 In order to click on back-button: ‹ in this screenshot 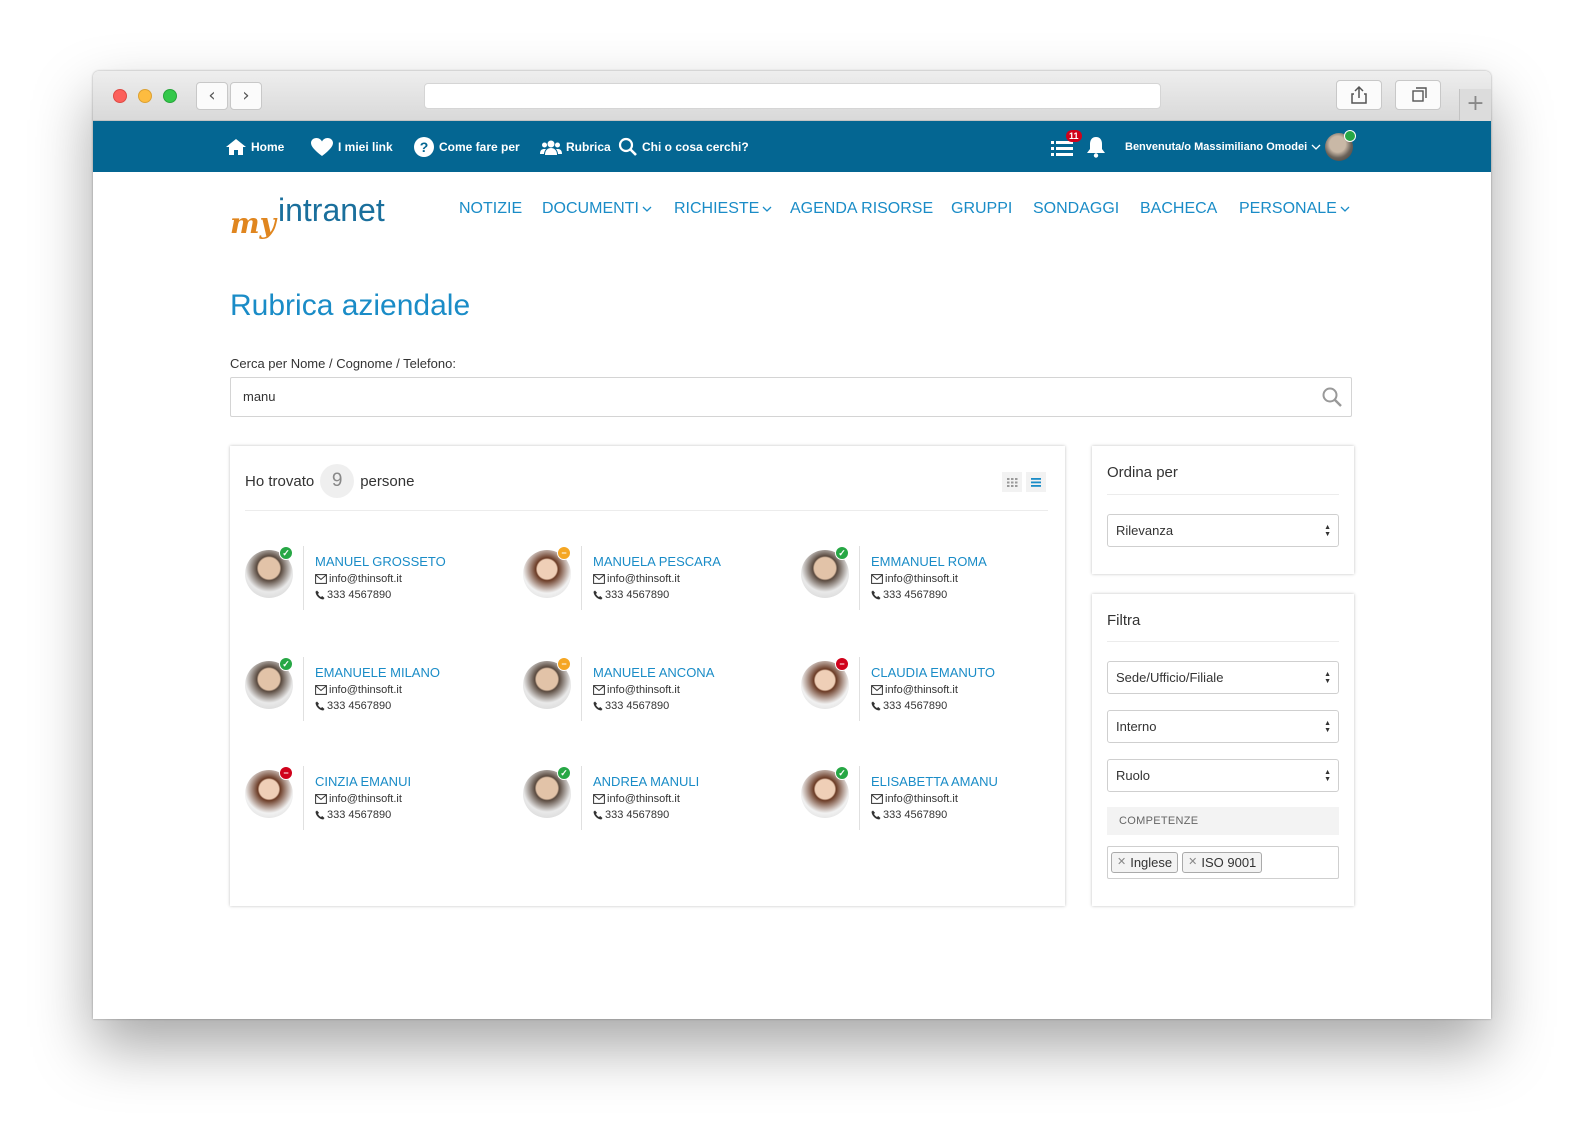, I will do `click(212, 96)`.